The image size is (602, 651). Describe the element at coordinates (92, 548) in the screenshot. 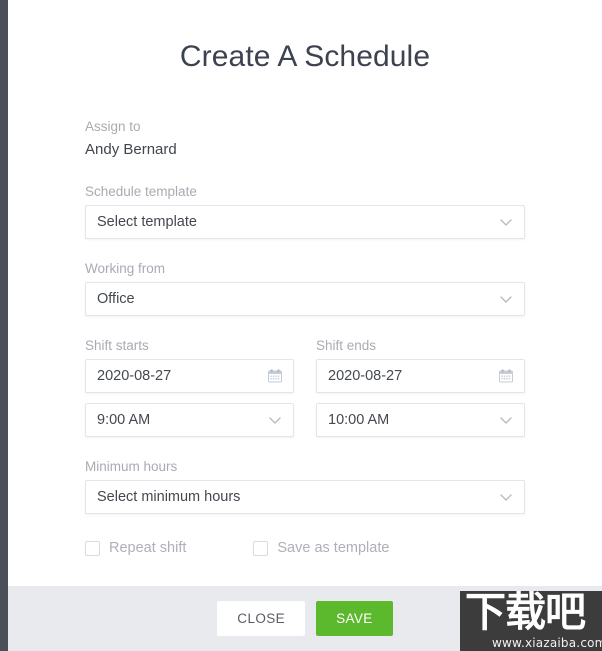

I see `repeat-shift-checkbox` at that location.